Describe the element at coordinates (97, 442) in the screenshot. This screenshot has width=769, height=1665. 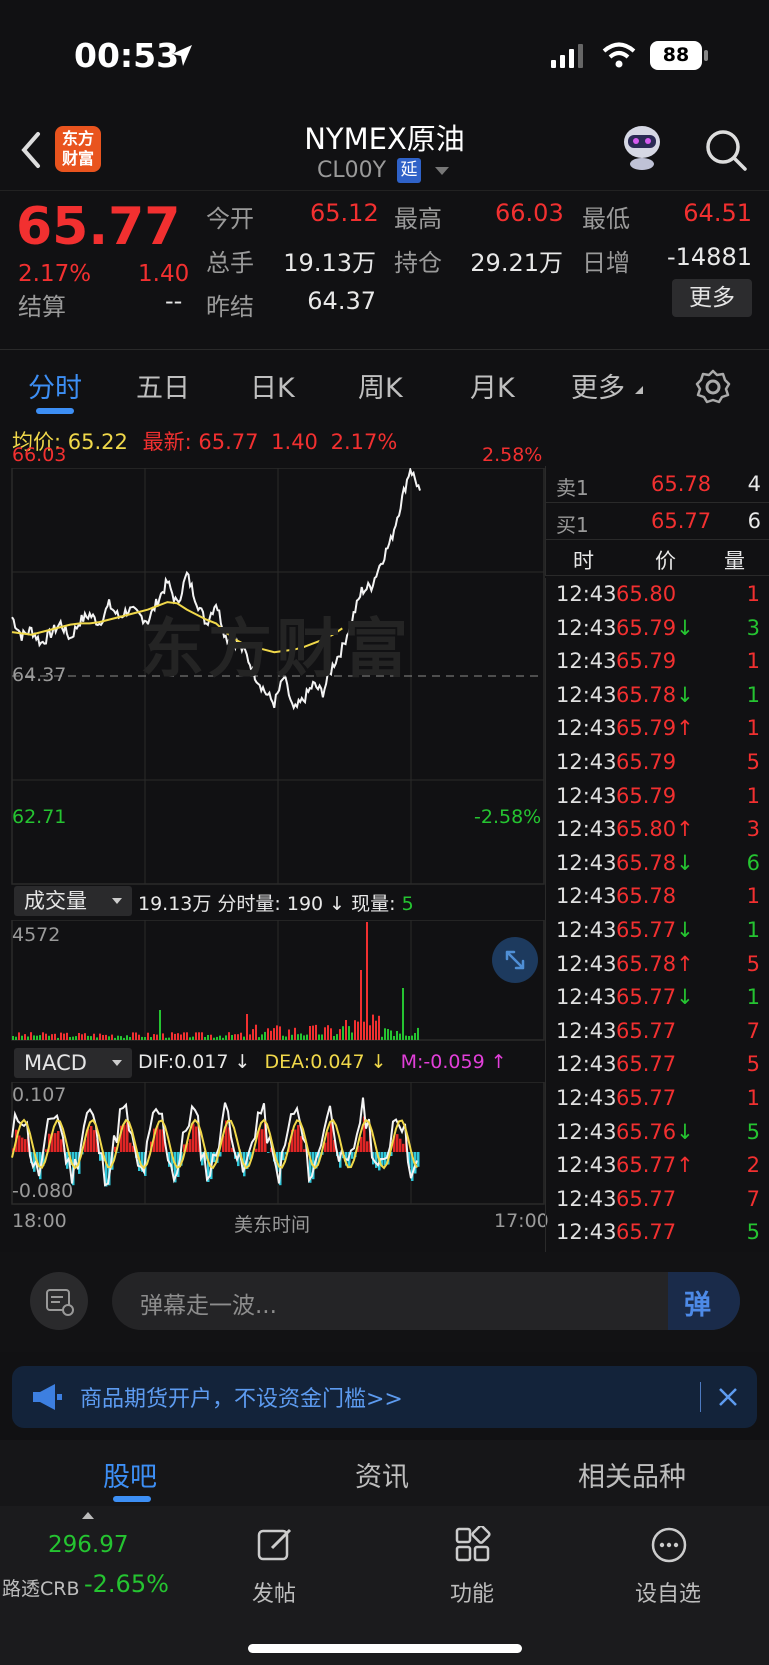
I see `avg-price-value: 65.22` at that location.